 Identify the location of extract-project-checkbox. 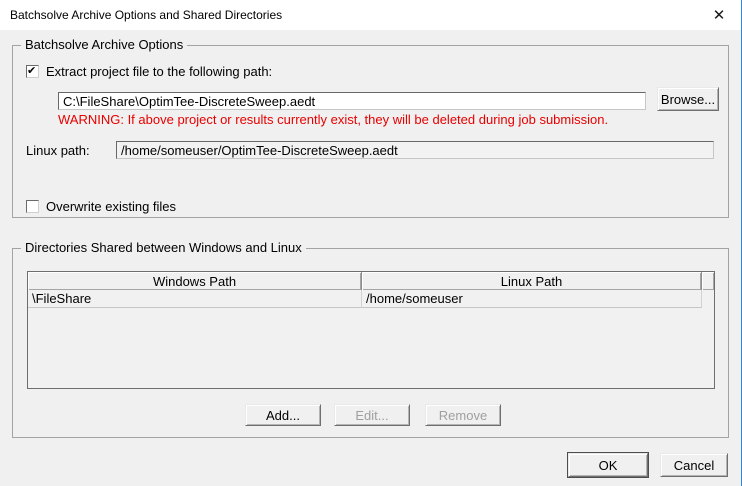
(32, 71).